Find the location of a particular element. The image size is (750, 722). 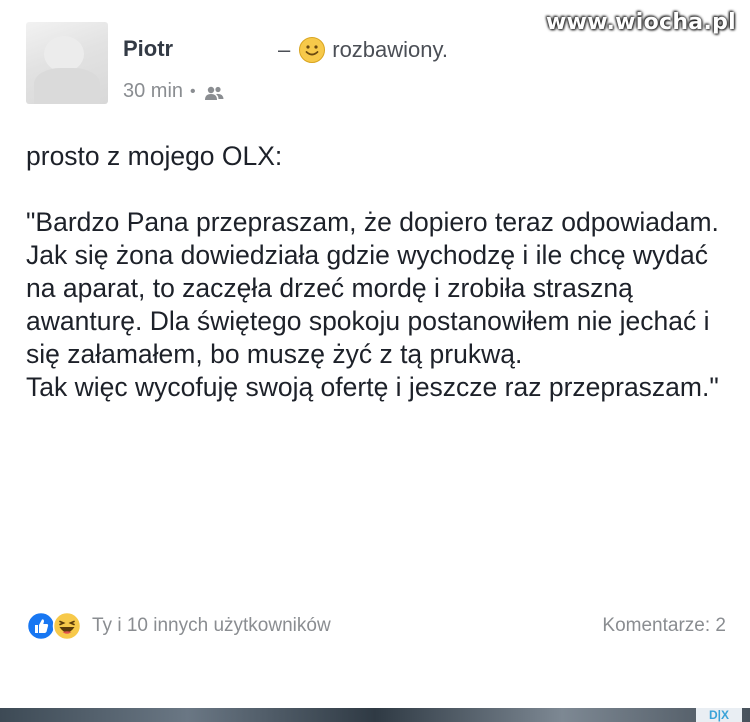

friends-icon is located at coordinates (214, 92).